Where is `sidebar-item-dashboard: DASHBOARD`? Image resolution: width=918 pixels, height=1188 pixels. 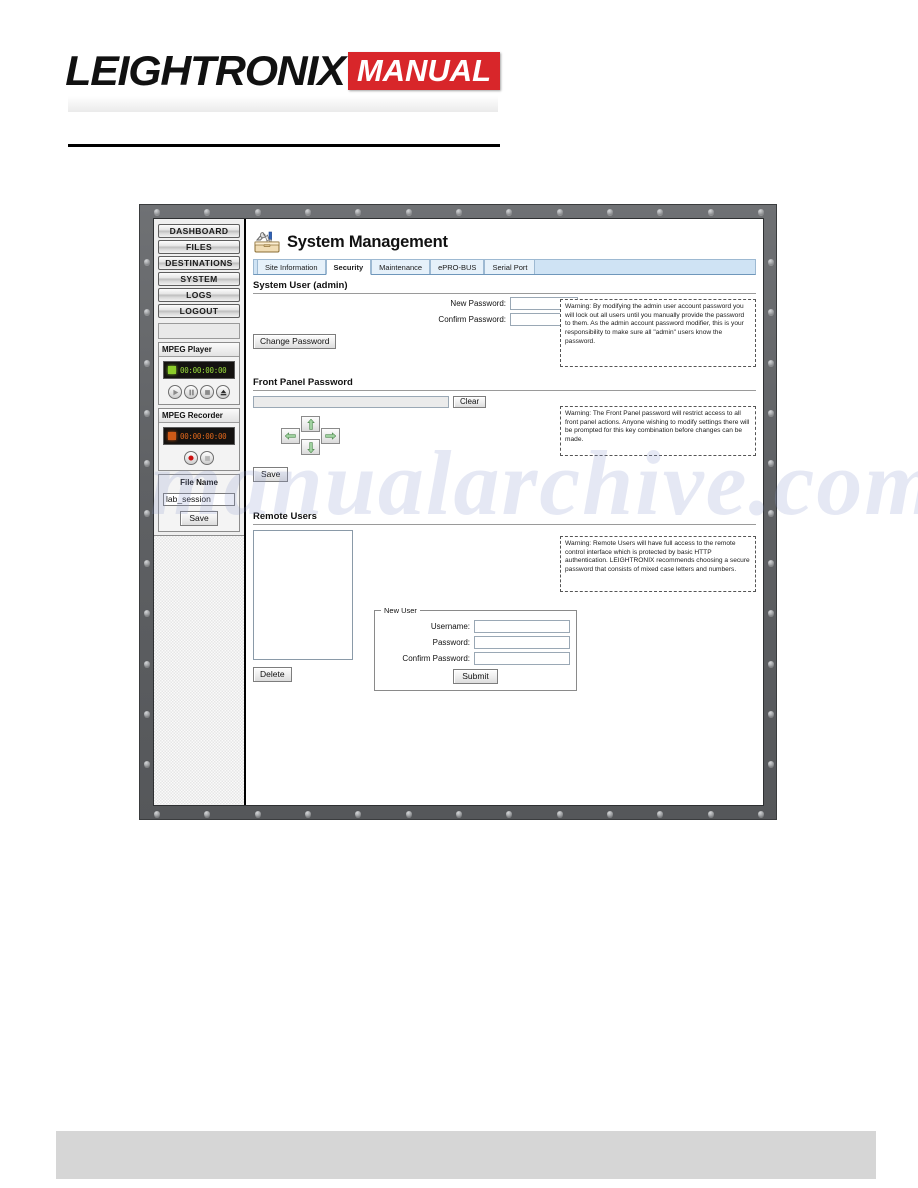 sidebar-item-dashboard: DASHBOARD is located at coordinates (199, 231).